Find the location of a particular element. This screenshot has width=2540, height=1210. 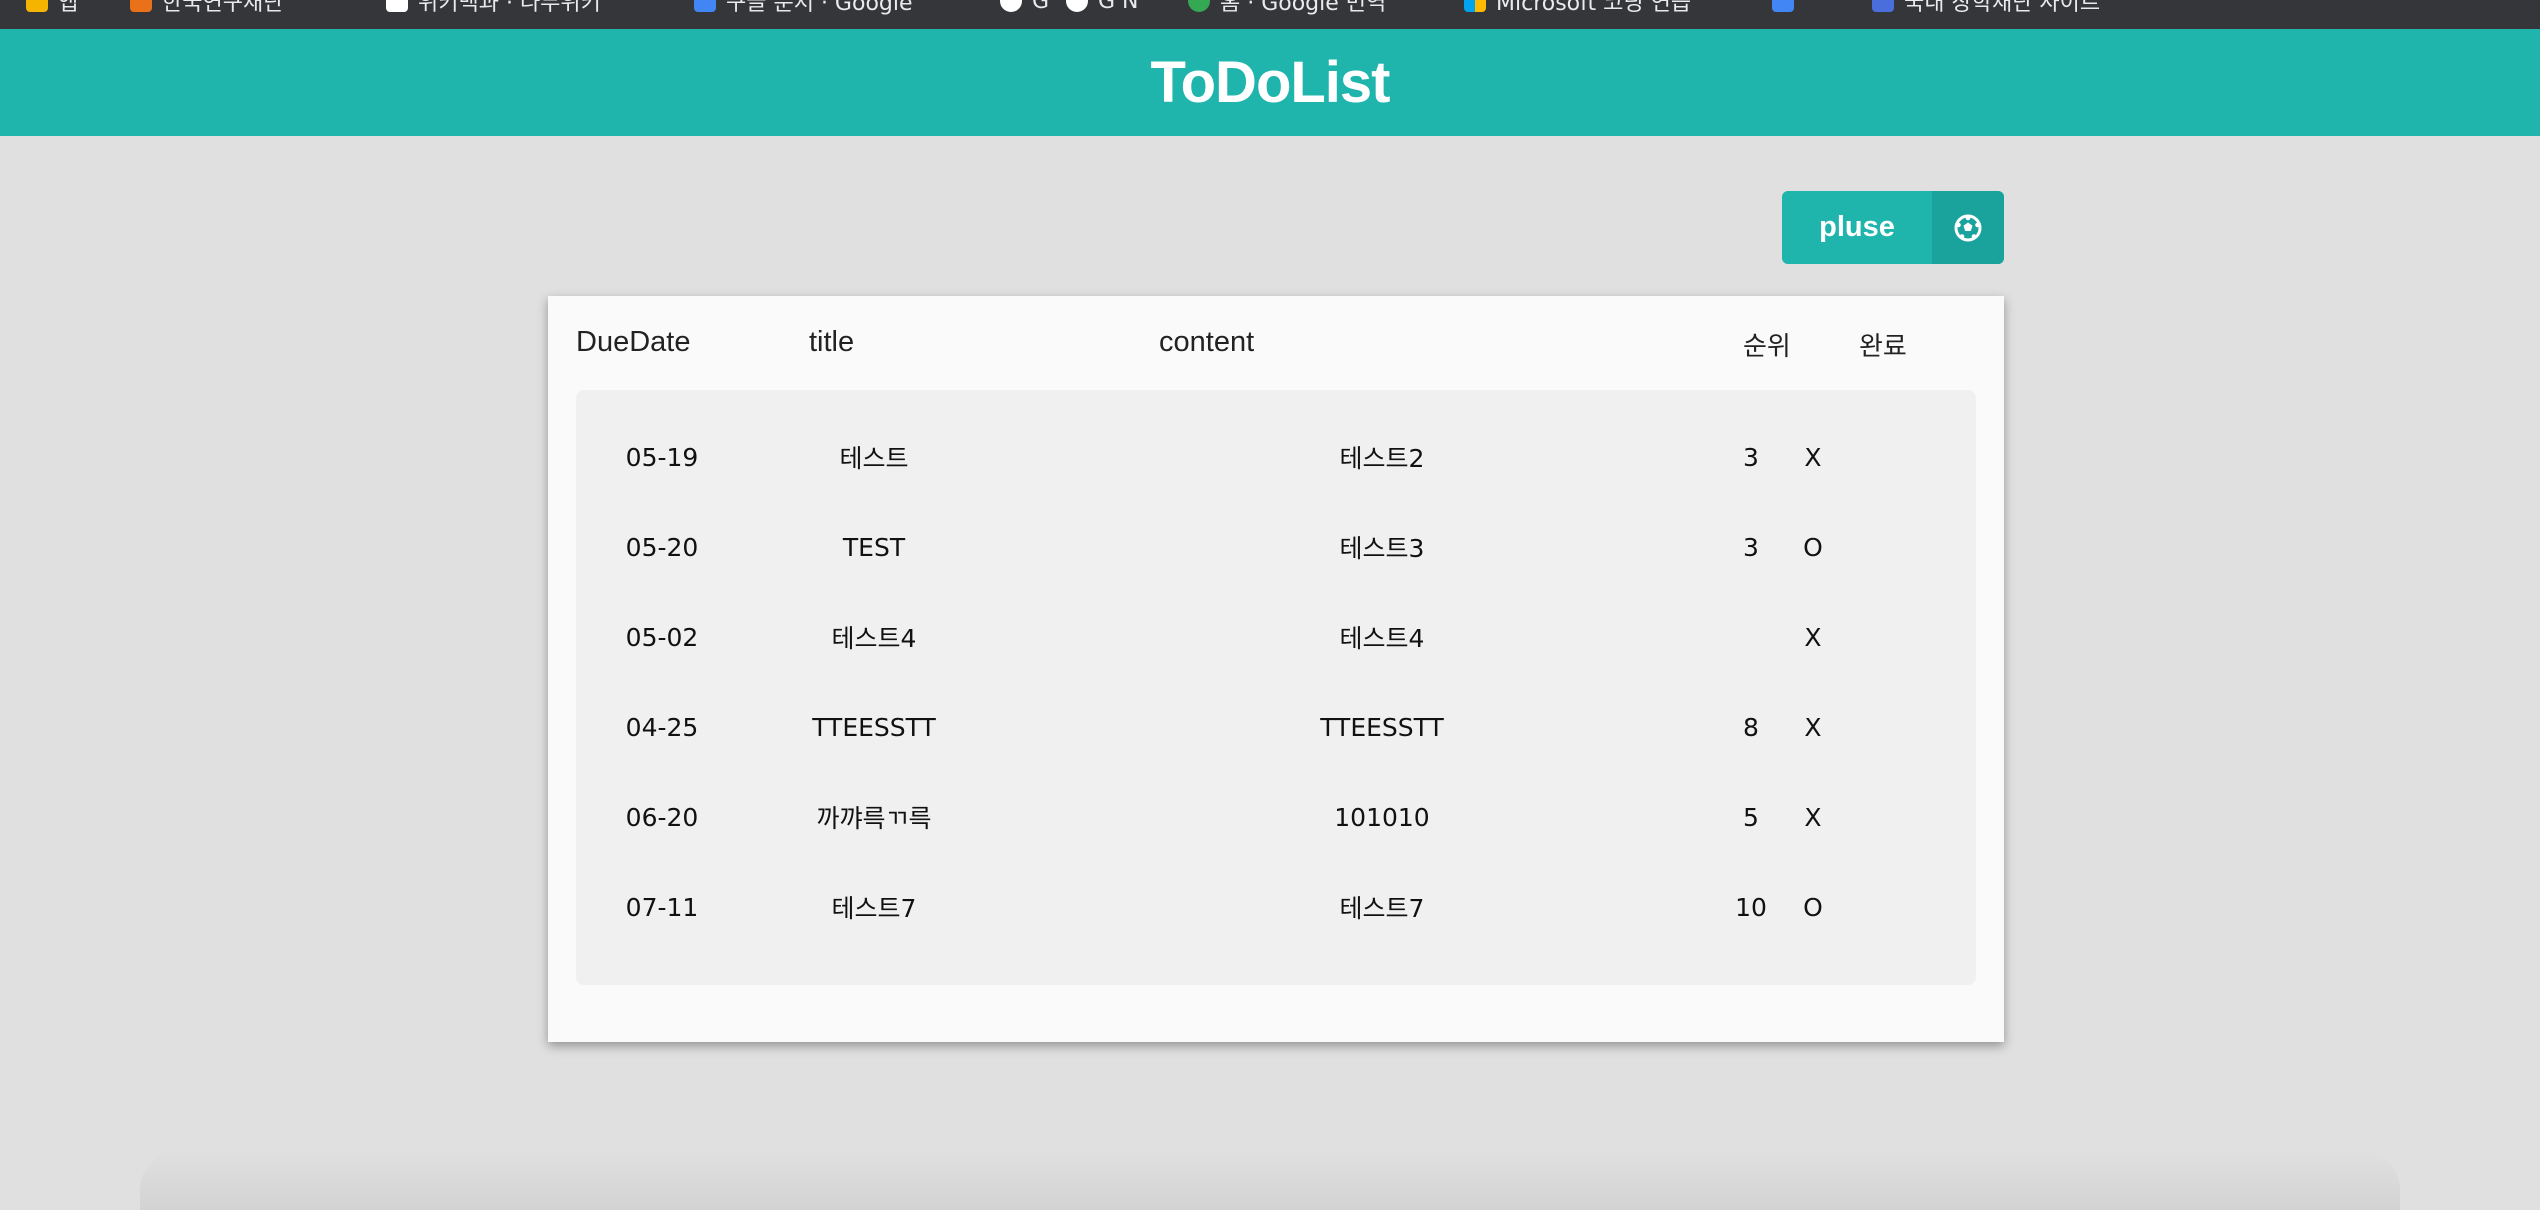

apps-icon is located at coordinates (37, 6).